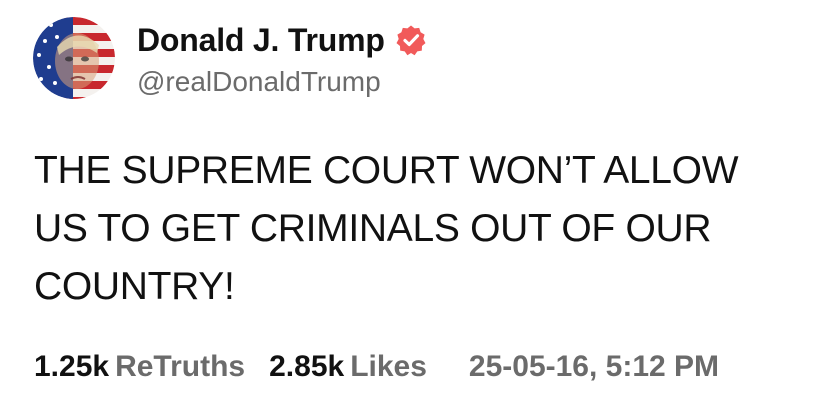 This screenshot has width=828, height=416. What do you see at coordinates (180, 367) in the screenshot?
I see `retruths-label: ReTruths` at bounding box center [180, 367].